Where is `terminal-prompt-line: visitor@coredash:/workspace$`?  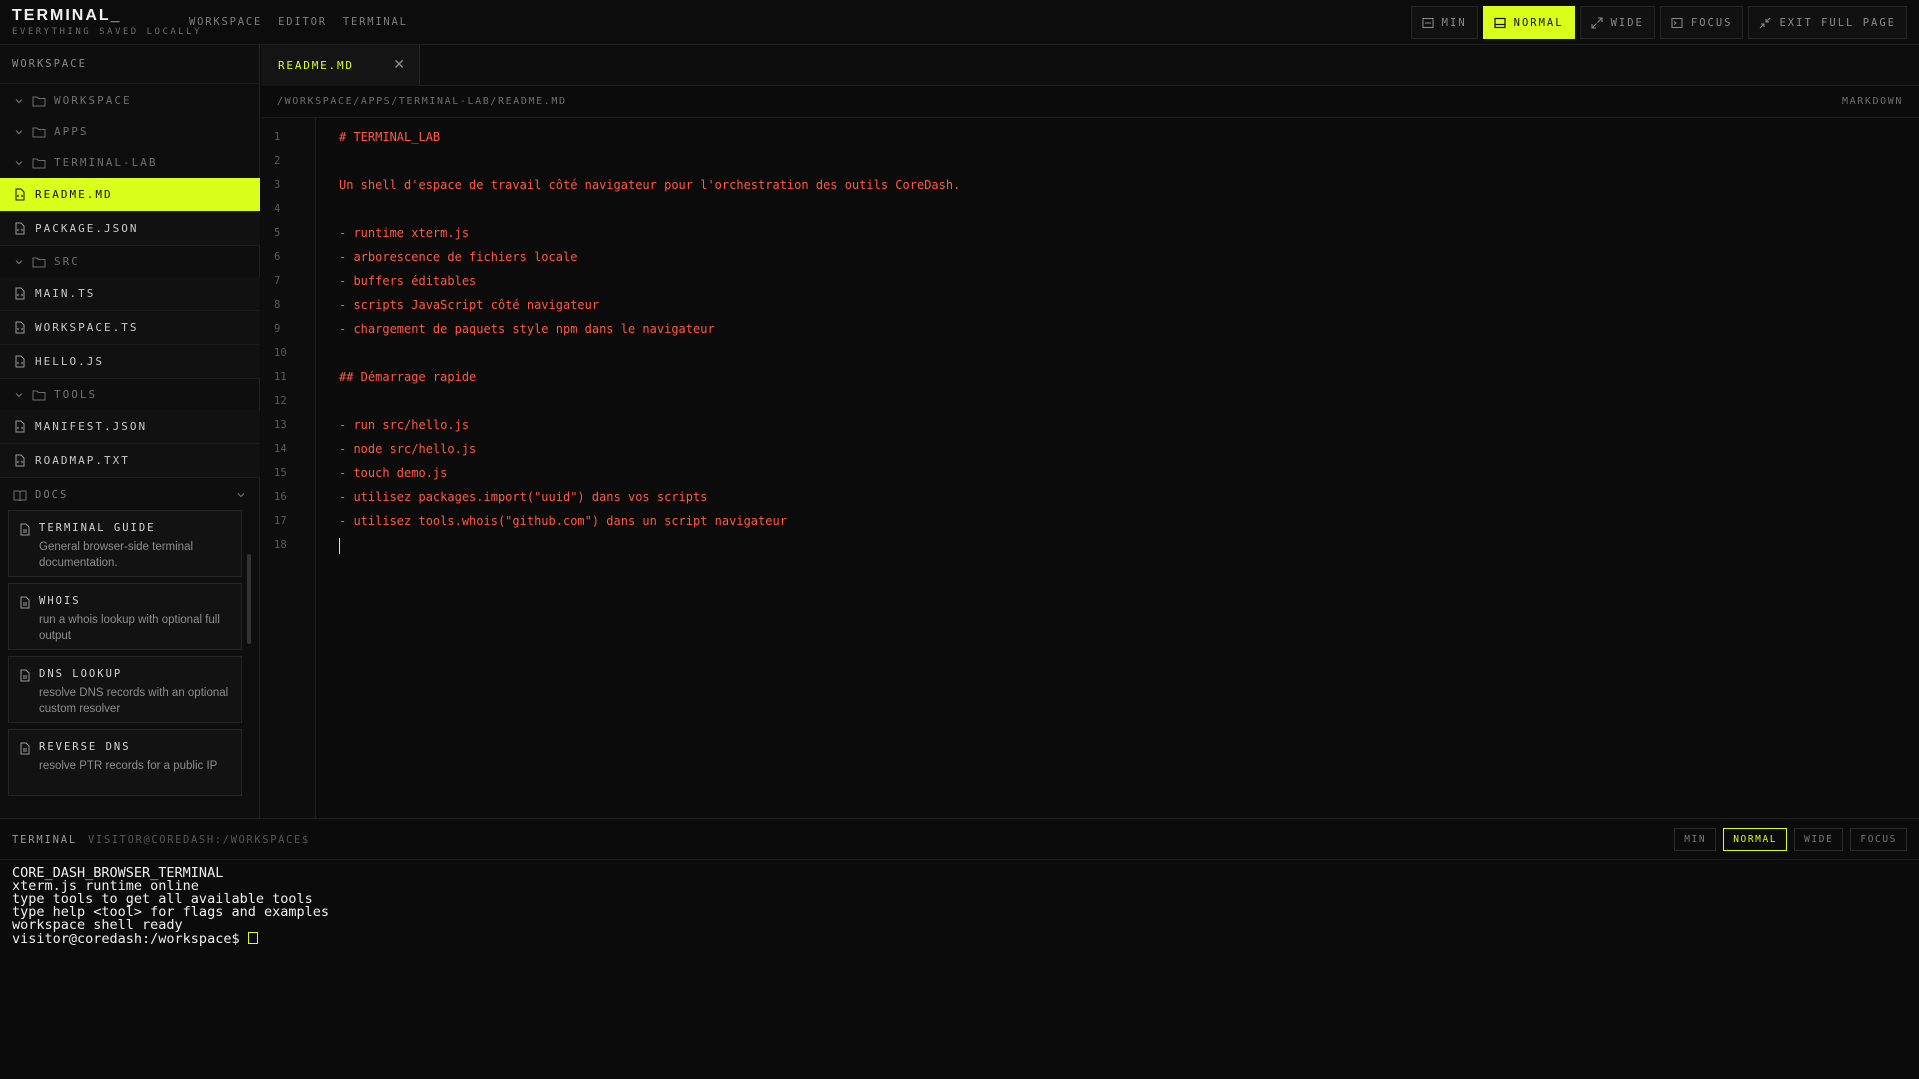 terminal-prompt-line: visitor@coredash:/workspace$ is located at coordinates (170, 939).